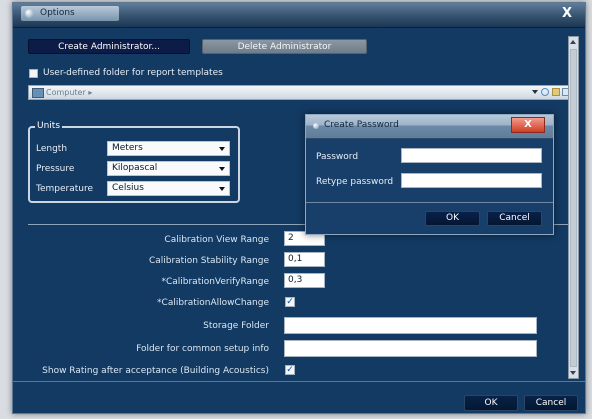 The width and height of the screenshot is (592, 419). What do you see at coordinates (168, 188) in the screenshot?
I see `temperature-select: Celsius` at bounding box center [168, 188].